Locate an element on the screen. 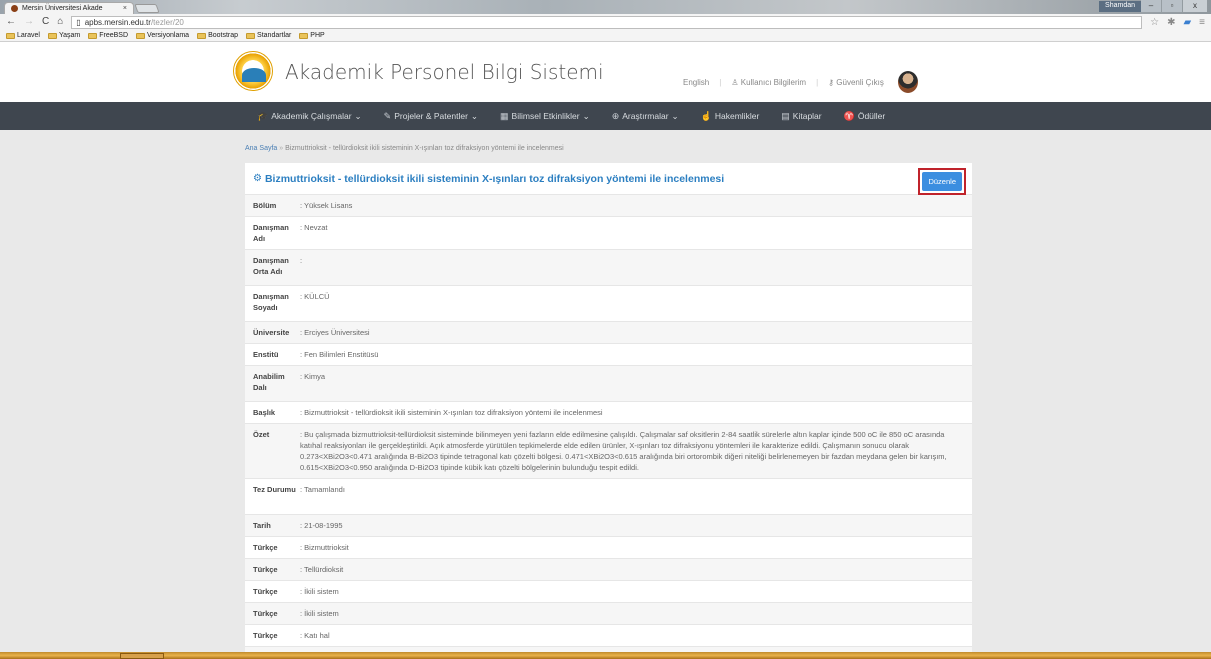 Image resolution: width=1211 pixels, height=659 pixels. hand-icon: ☝ is located at coordinates (706, 115).